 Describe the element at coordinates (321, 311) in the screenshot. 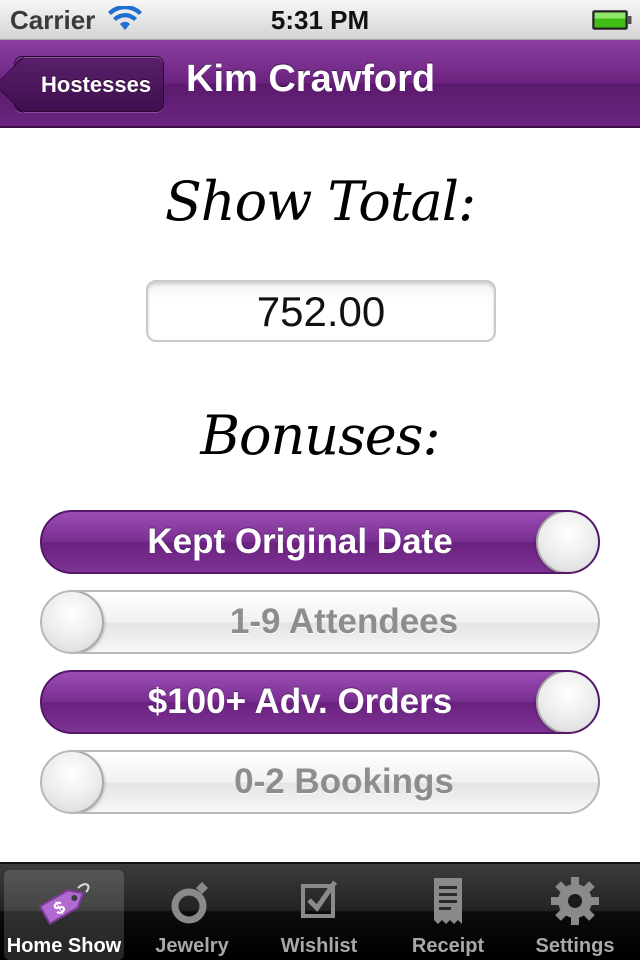

I see `show-total-field: 752.00` at that location.